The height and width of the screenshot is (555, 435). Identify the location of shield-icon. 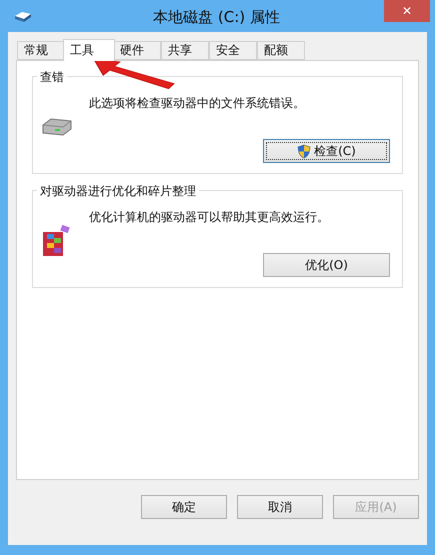
(304, 151).